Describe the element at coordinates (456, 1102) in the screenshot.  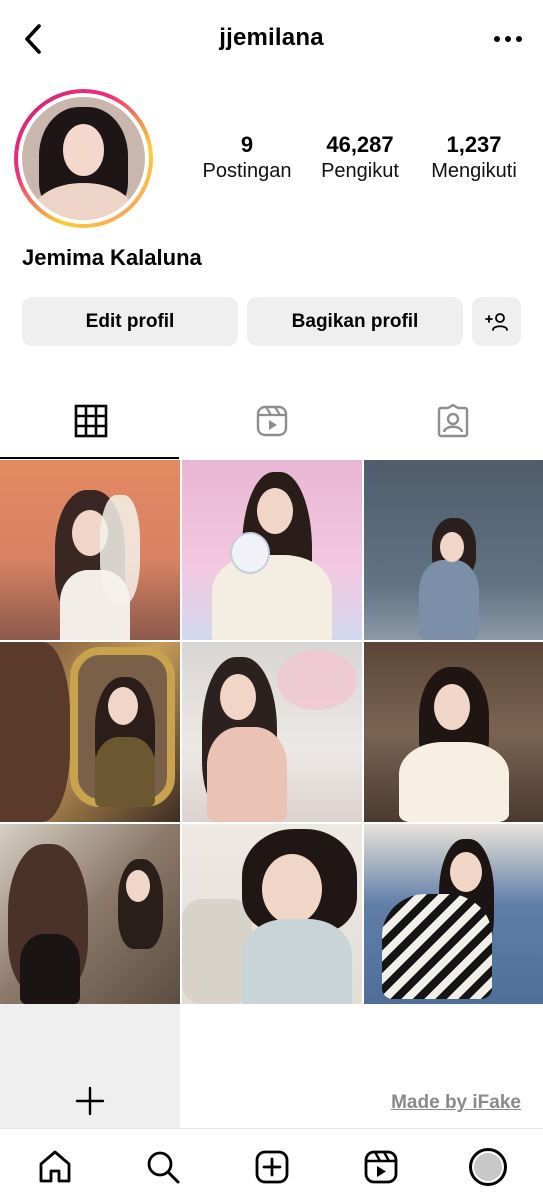
I see `watermark-text: Made by iFake` at that location.